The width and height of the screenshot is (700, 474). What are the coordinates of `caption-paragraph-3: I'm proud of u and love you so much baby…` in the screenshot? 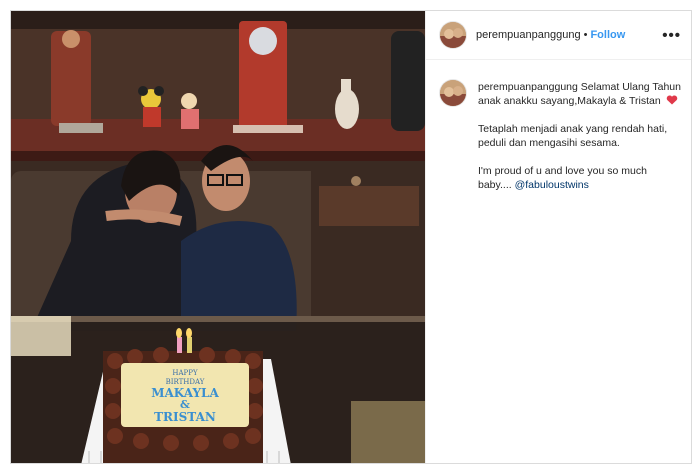 It's located at (579, 178).